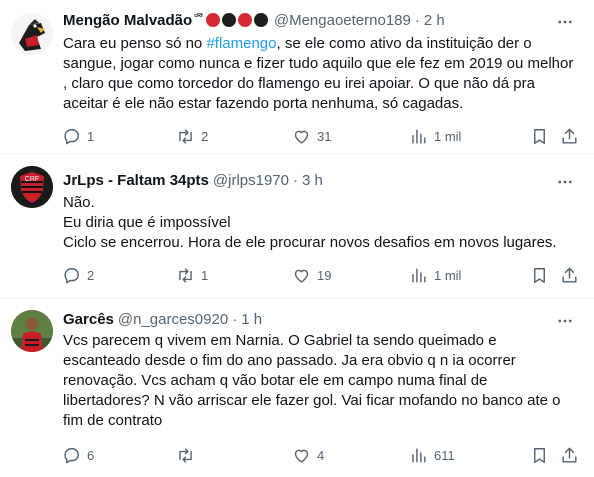 This screenshot has width=594, height=477. I want to click on timestamp: 3 h, so click(312, 180).